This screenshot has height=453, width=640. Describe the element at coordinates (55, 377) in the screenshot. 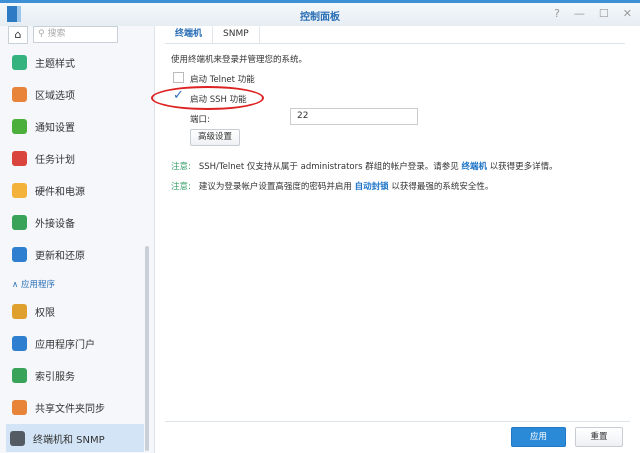

I see `sidebar-item-label: 索引服务` at that location.